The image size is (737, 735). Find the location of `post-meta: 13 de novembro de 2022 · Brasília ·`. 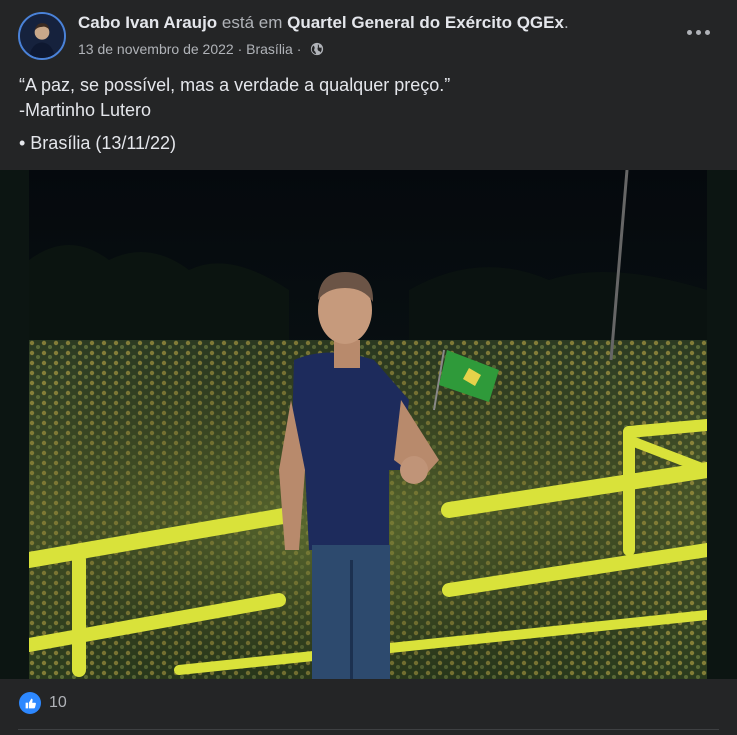

post-meta: 13 de novembro de 2022 · Brasília · is located at coordinates (201, 49).